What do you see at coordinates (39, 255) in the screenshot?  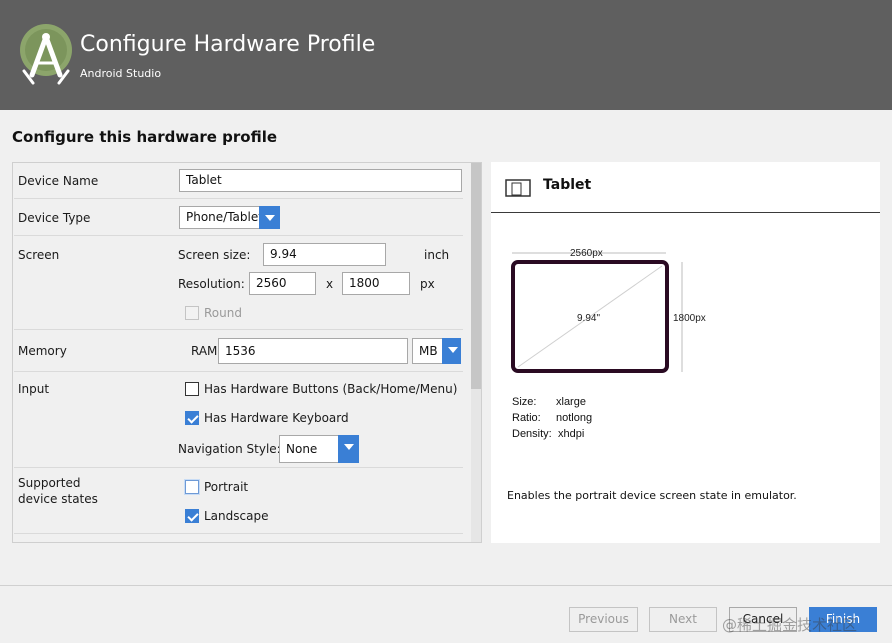 I see `screen-label: Screen` at bounding box center [39, 255].